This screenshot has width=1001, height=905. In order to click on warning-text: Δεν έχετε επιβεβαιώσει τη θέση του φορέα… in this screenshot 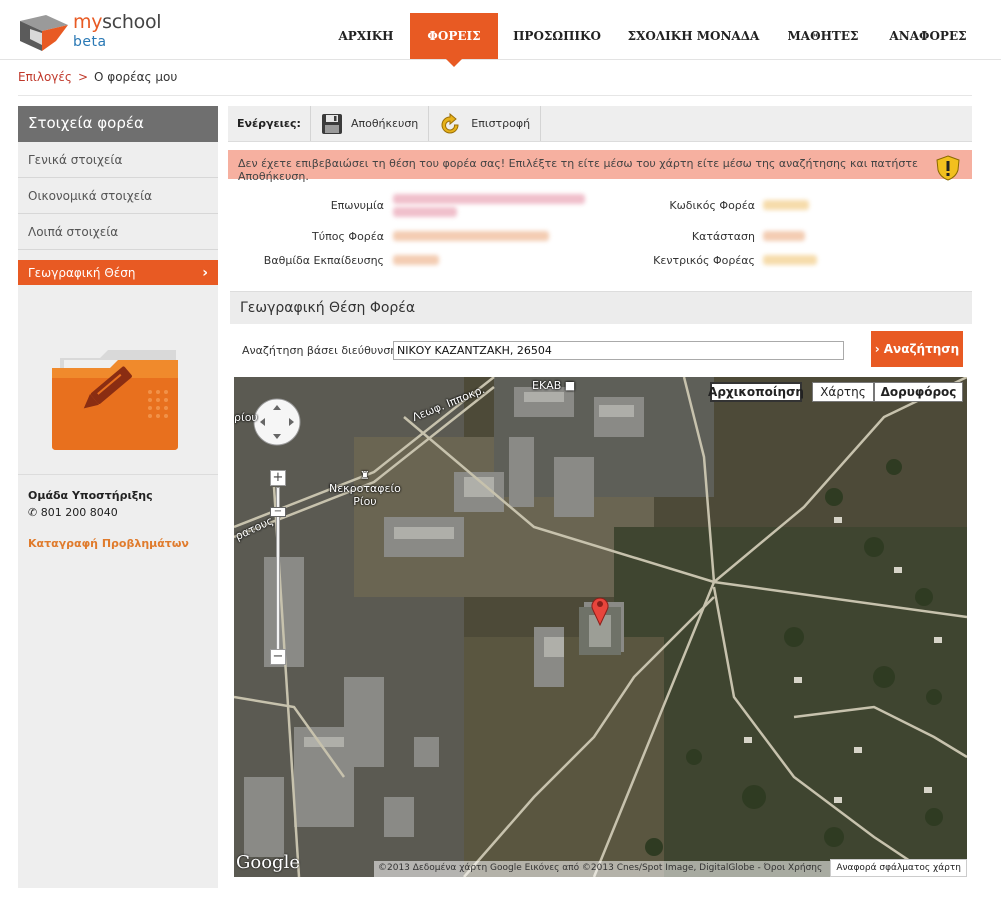, I will do `click(578, 170)`.